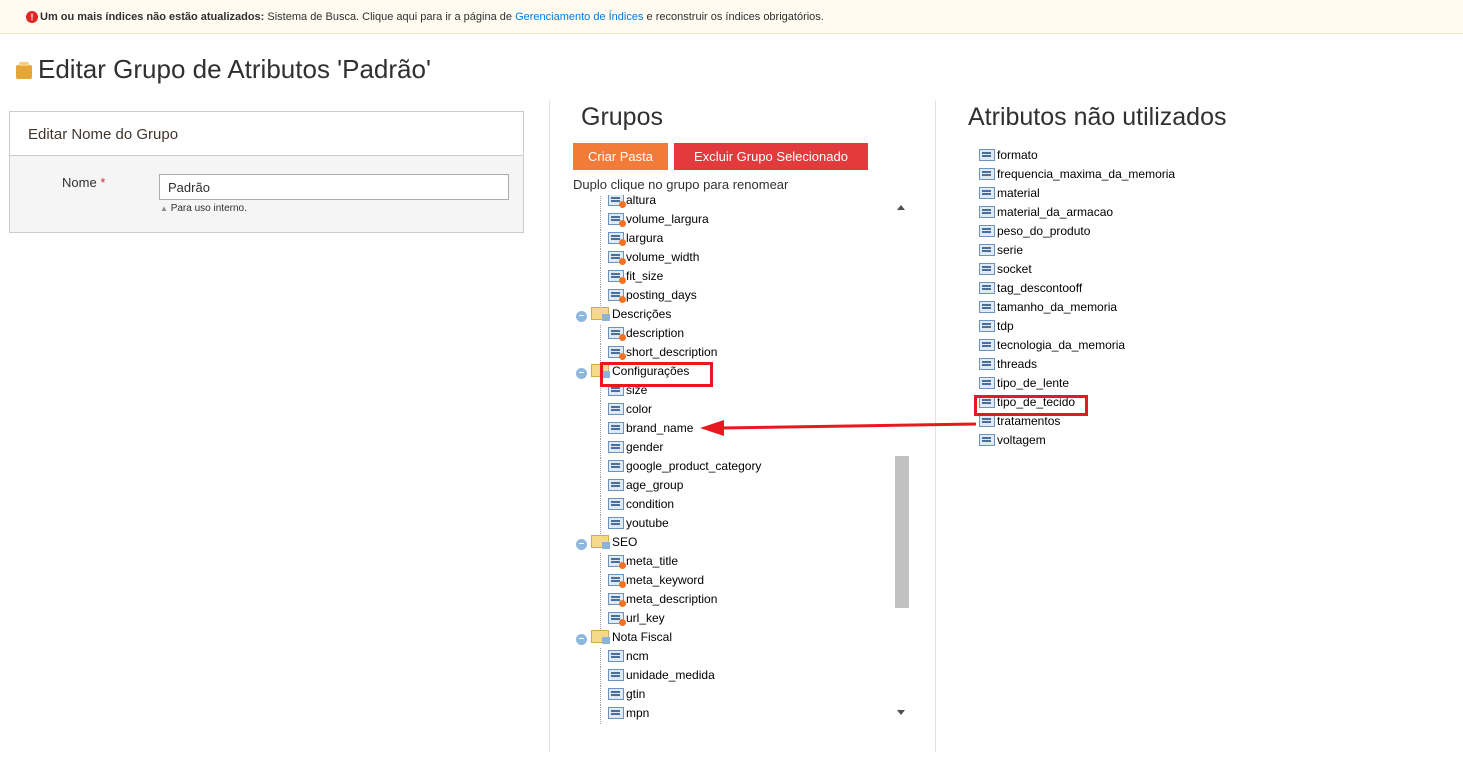  Describe the element at coordinates (902, 532) in the screenshot. I see `scroll-thumb` at that location.